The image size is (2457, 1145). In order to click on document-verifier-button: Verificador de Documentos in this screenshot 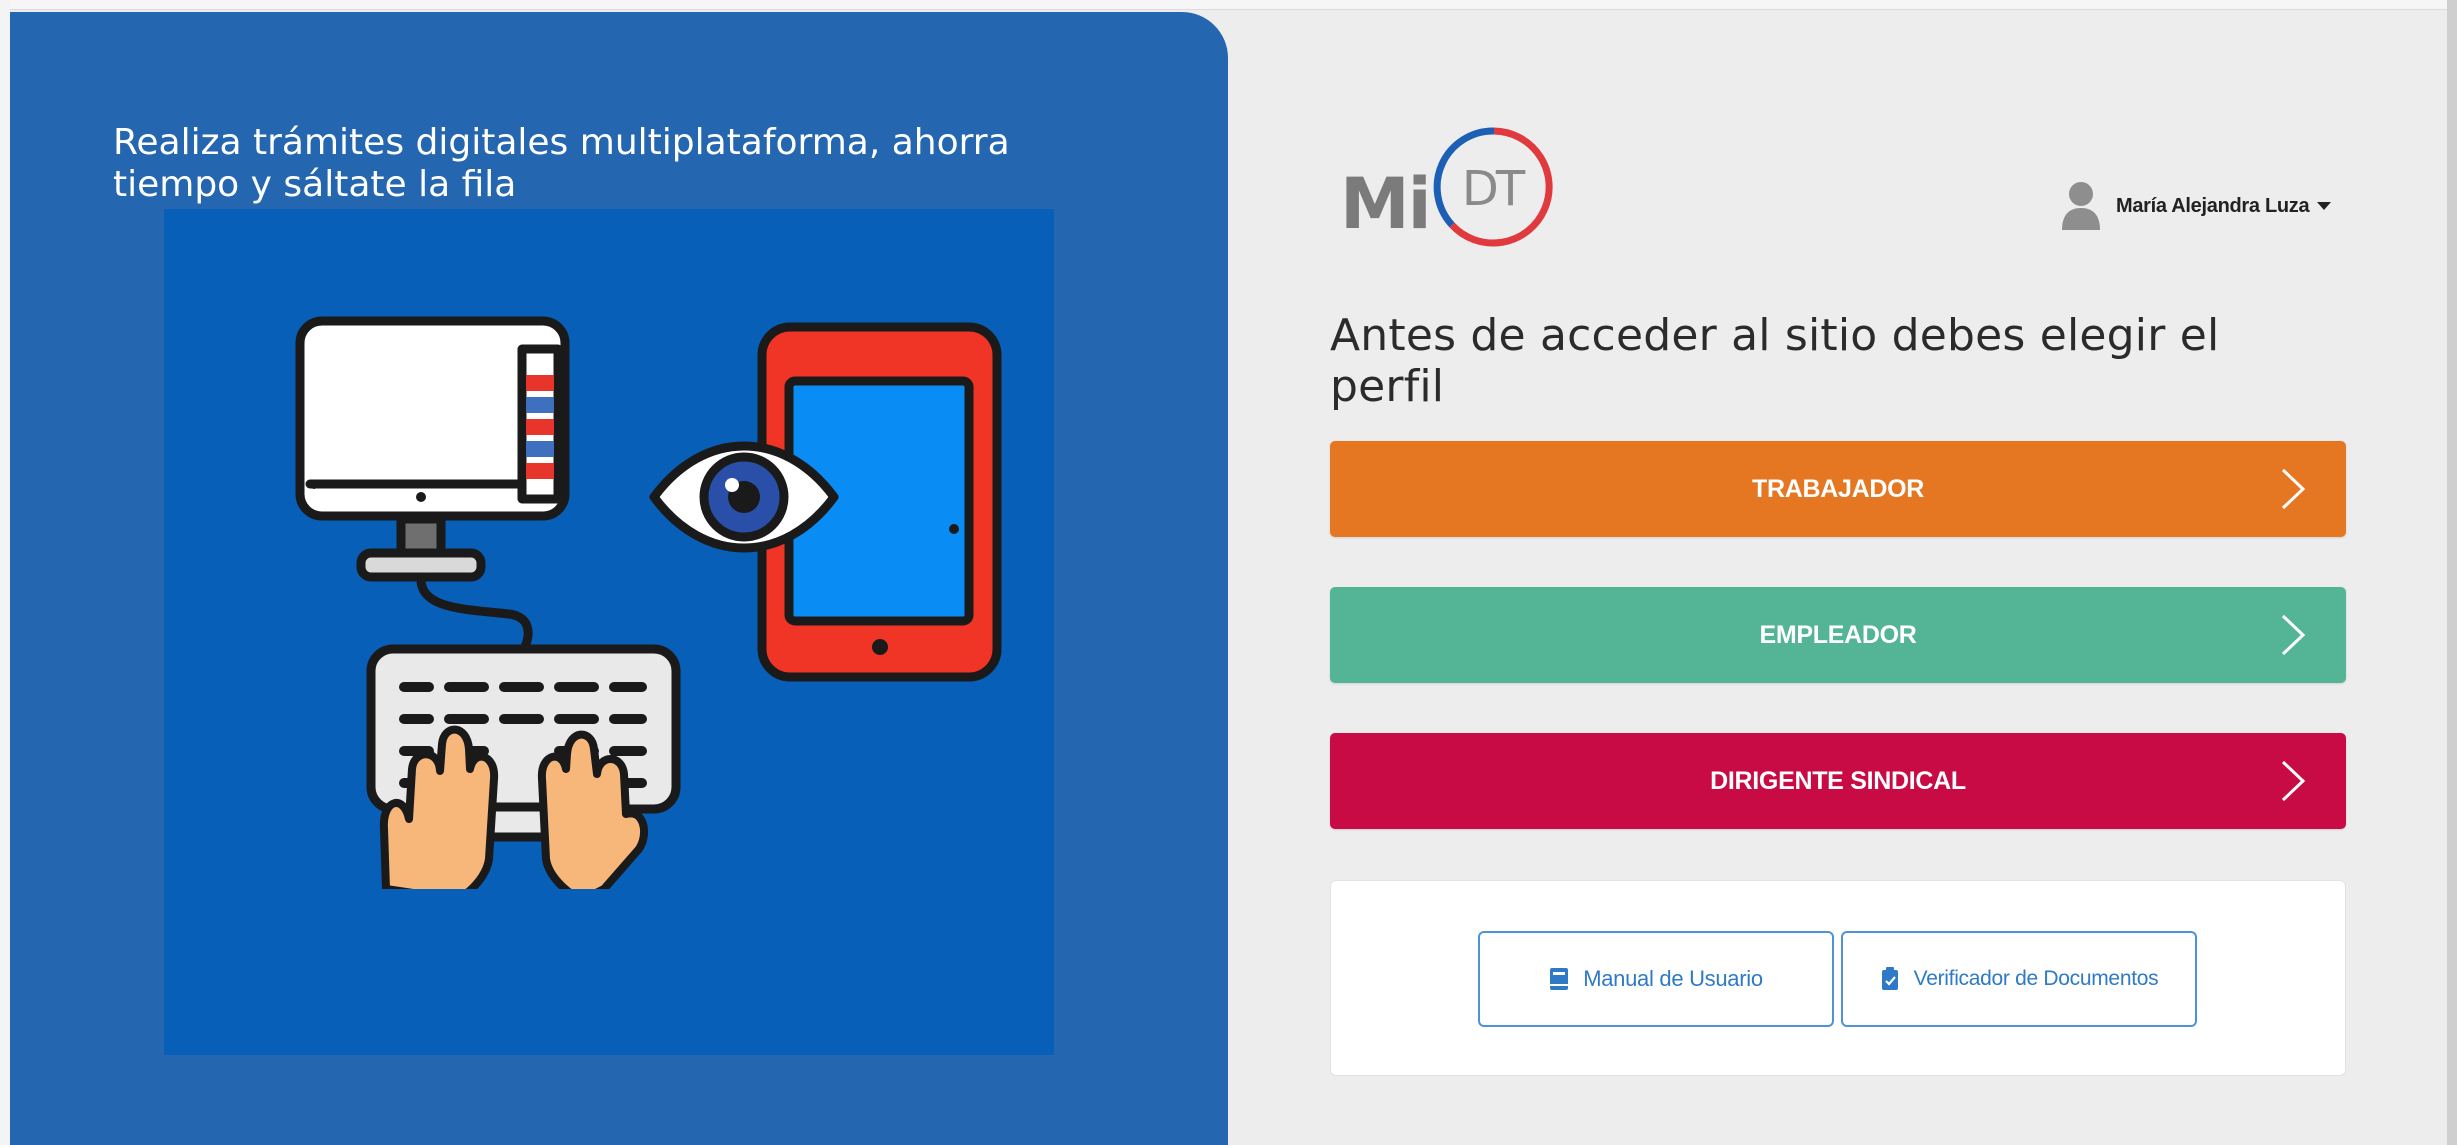, I will do `click(2019, 979)`.